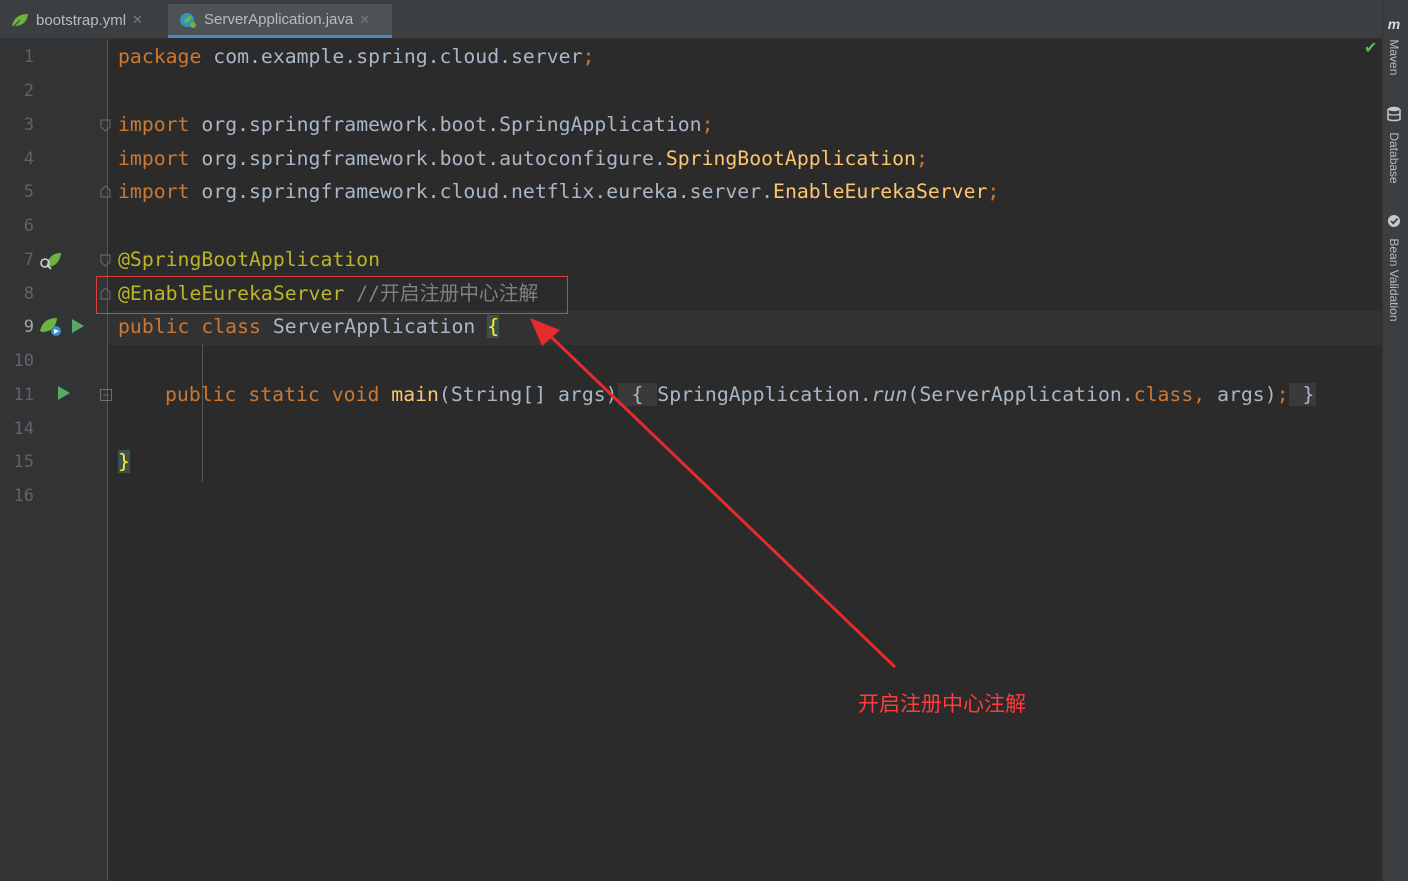  What do you see at coordinates (51, 329) in the screenshot?
I see `spring-boot-app-icon` at bounding box center [51, 329].